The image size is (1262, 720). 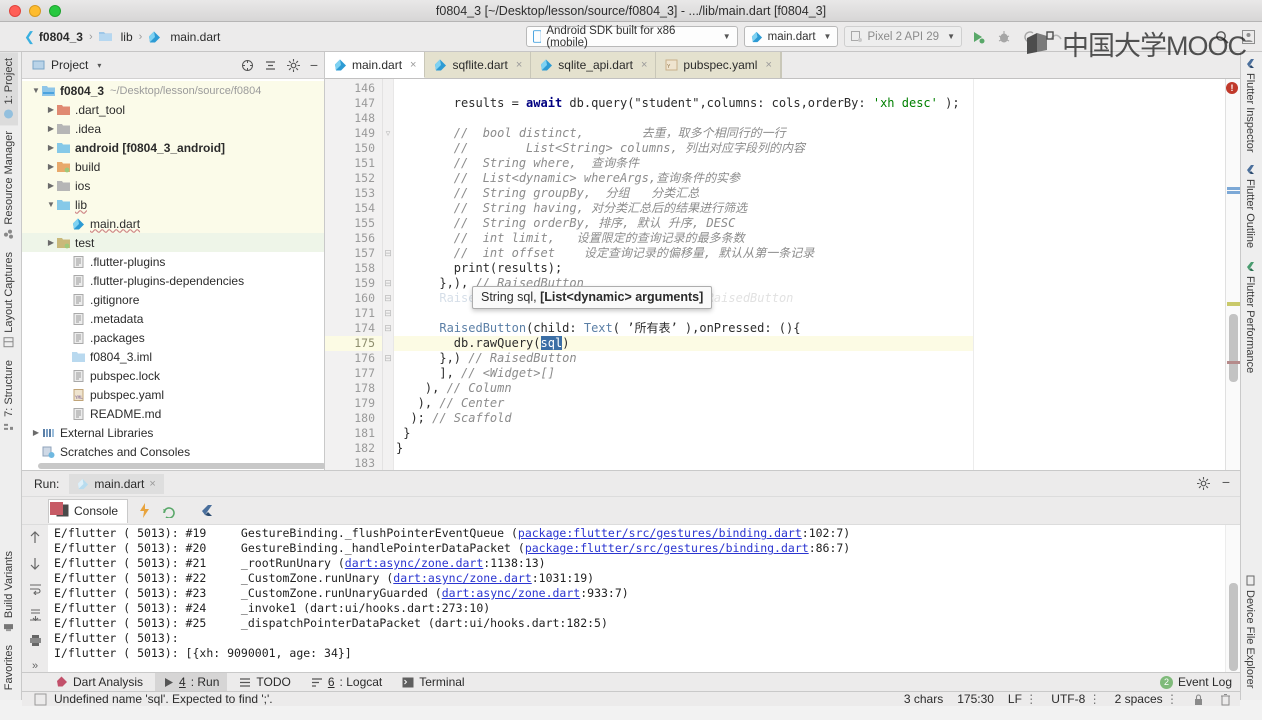 What do you see at coordinates (293, 65) in the screenshot?
I see `settings-gear-icon` at bounding box center [293, 65].